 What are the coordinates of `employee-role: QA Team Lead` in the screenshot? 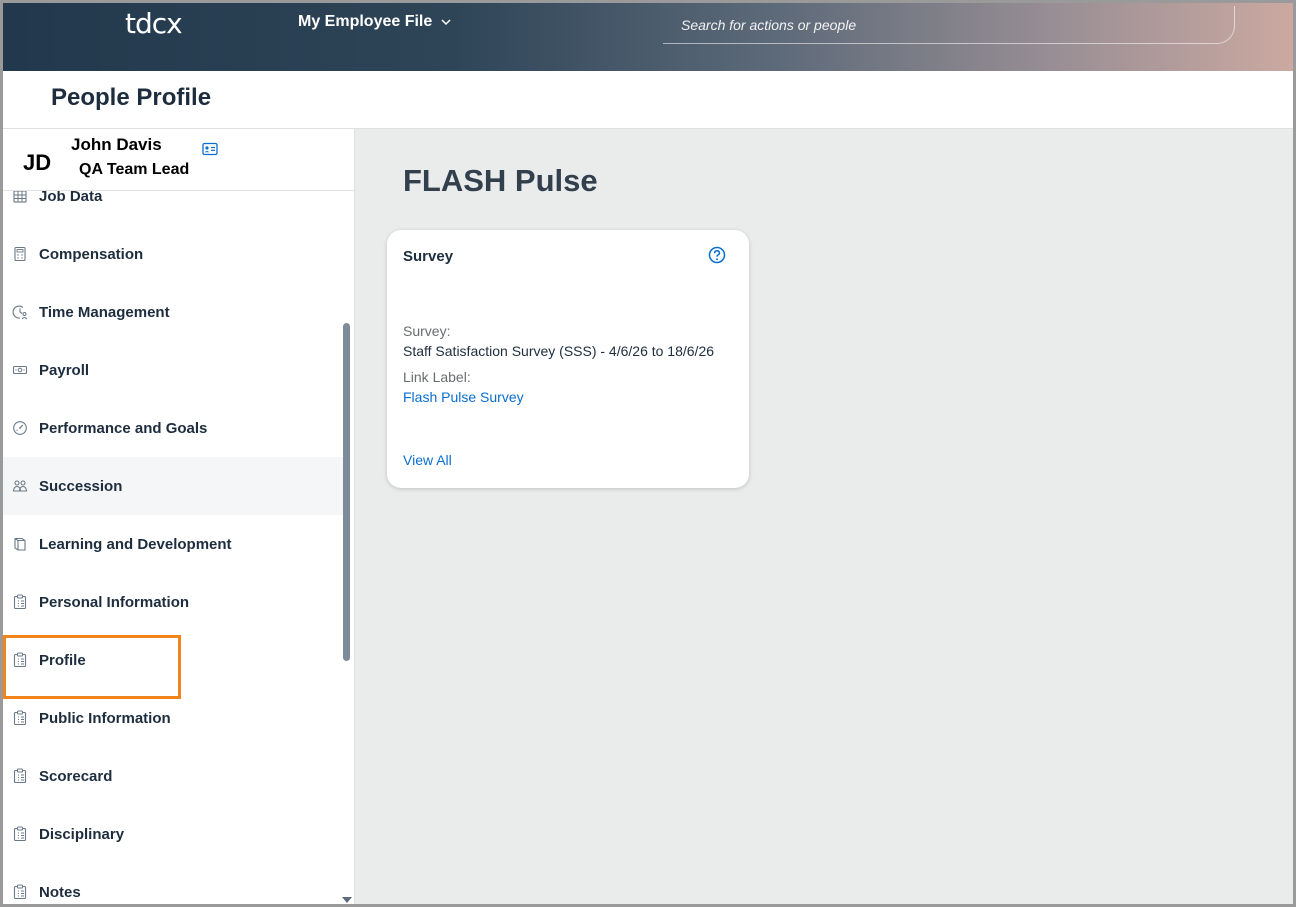 It's located at (134, 169).